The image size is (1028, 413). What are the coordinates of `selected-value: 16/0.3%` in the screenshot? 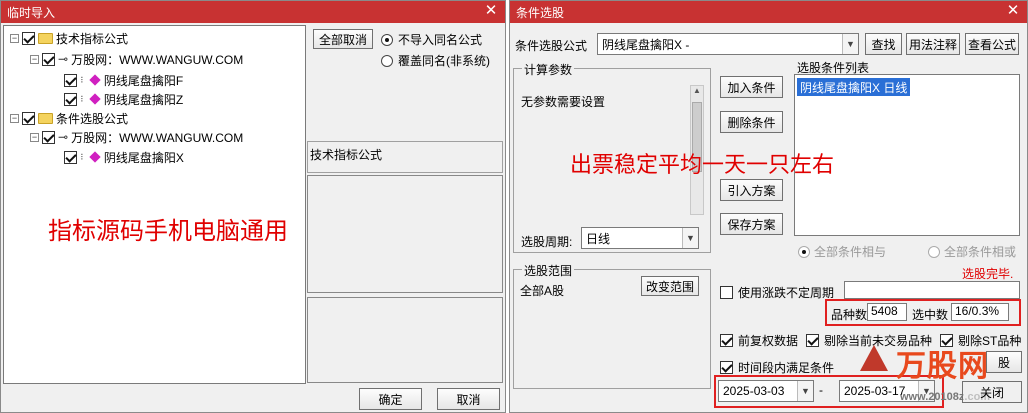 It's located at (980, 312).